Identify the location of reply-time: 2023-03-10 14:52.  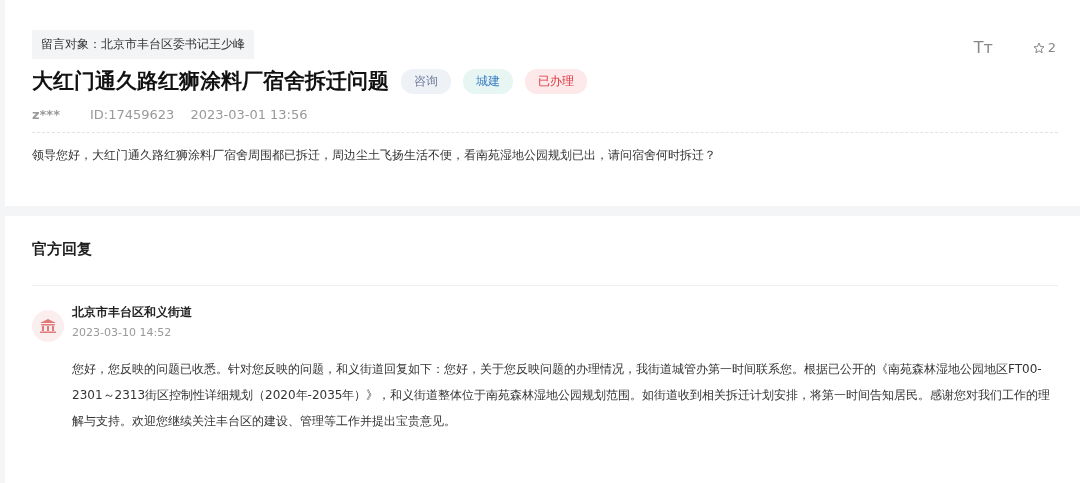
(122, 332).